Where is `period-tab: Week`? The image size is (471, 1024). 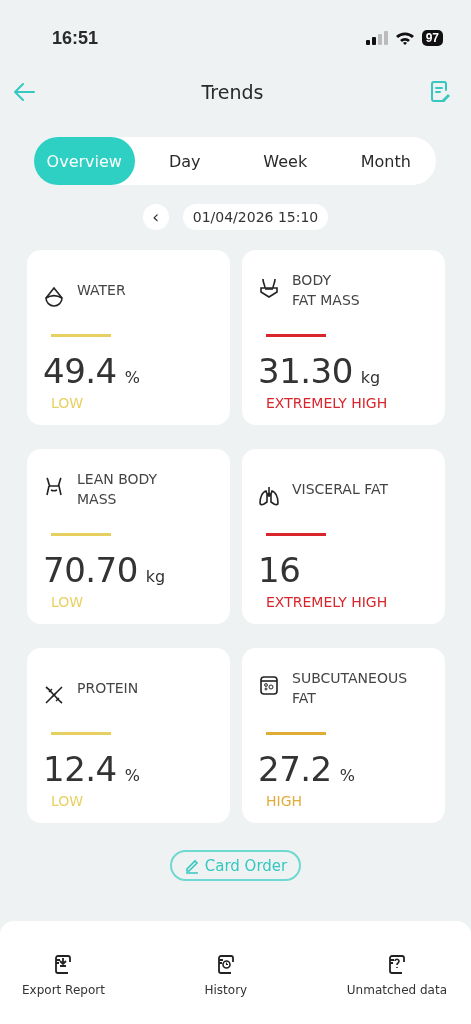
period-tab: Week is located at coordinates (285, 161).